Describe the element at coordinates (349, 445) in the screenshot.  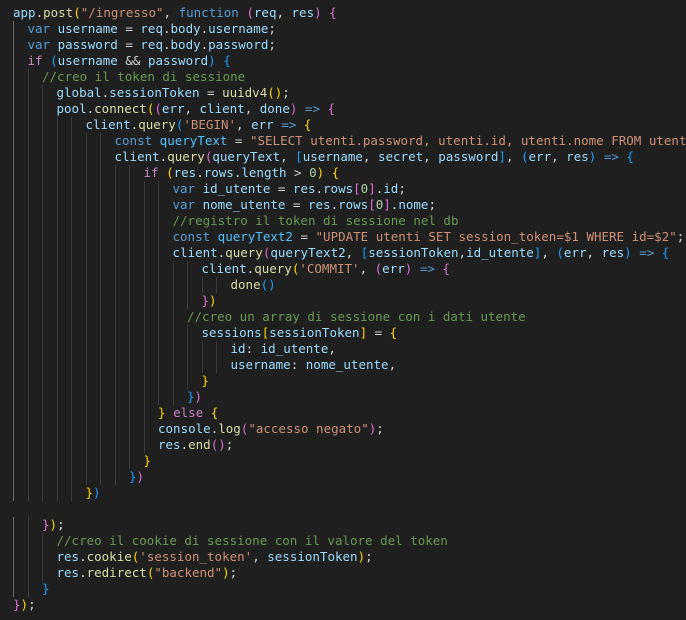
I see `code-line: res.end();` at that location.